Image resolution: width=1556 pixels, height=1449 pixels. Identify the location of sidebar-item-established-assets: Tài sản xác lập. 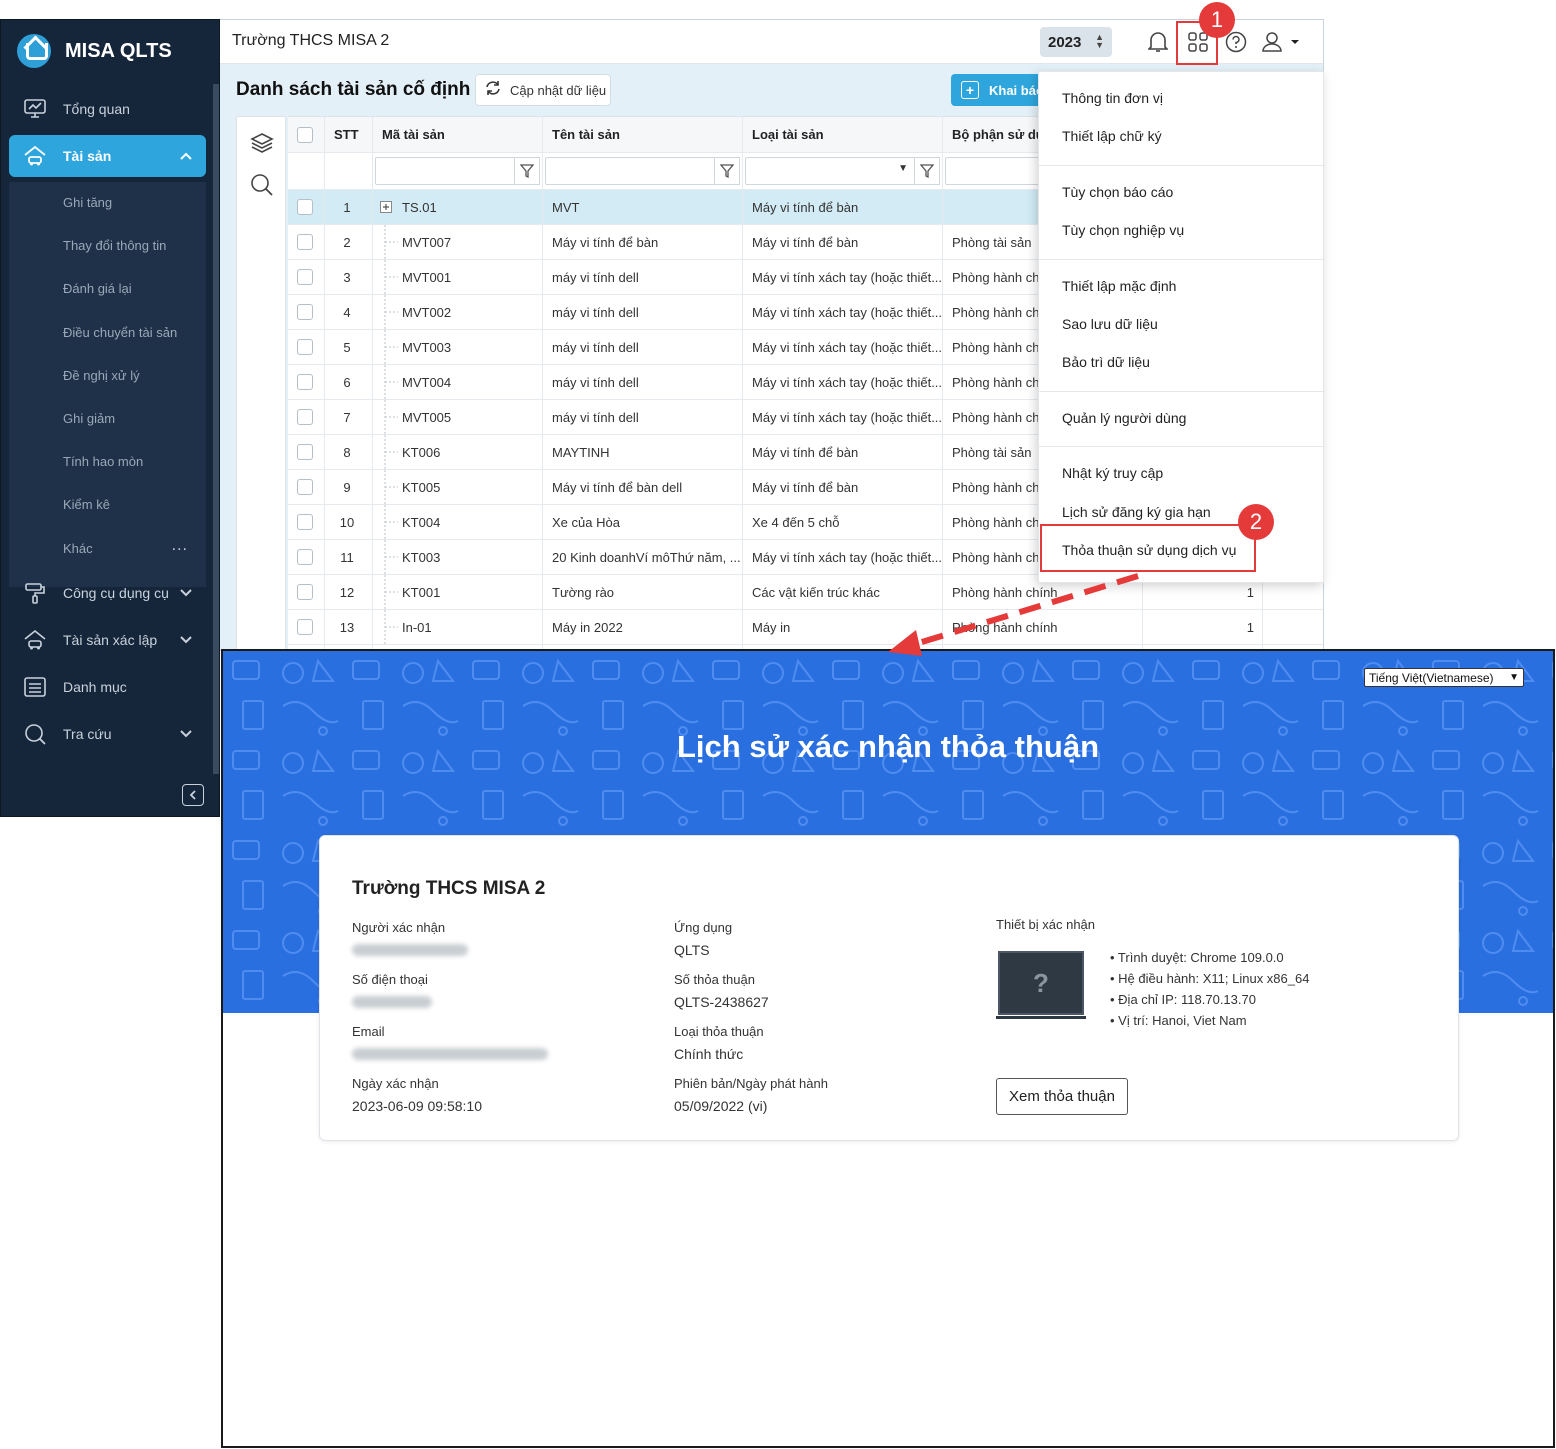
(107, 640).